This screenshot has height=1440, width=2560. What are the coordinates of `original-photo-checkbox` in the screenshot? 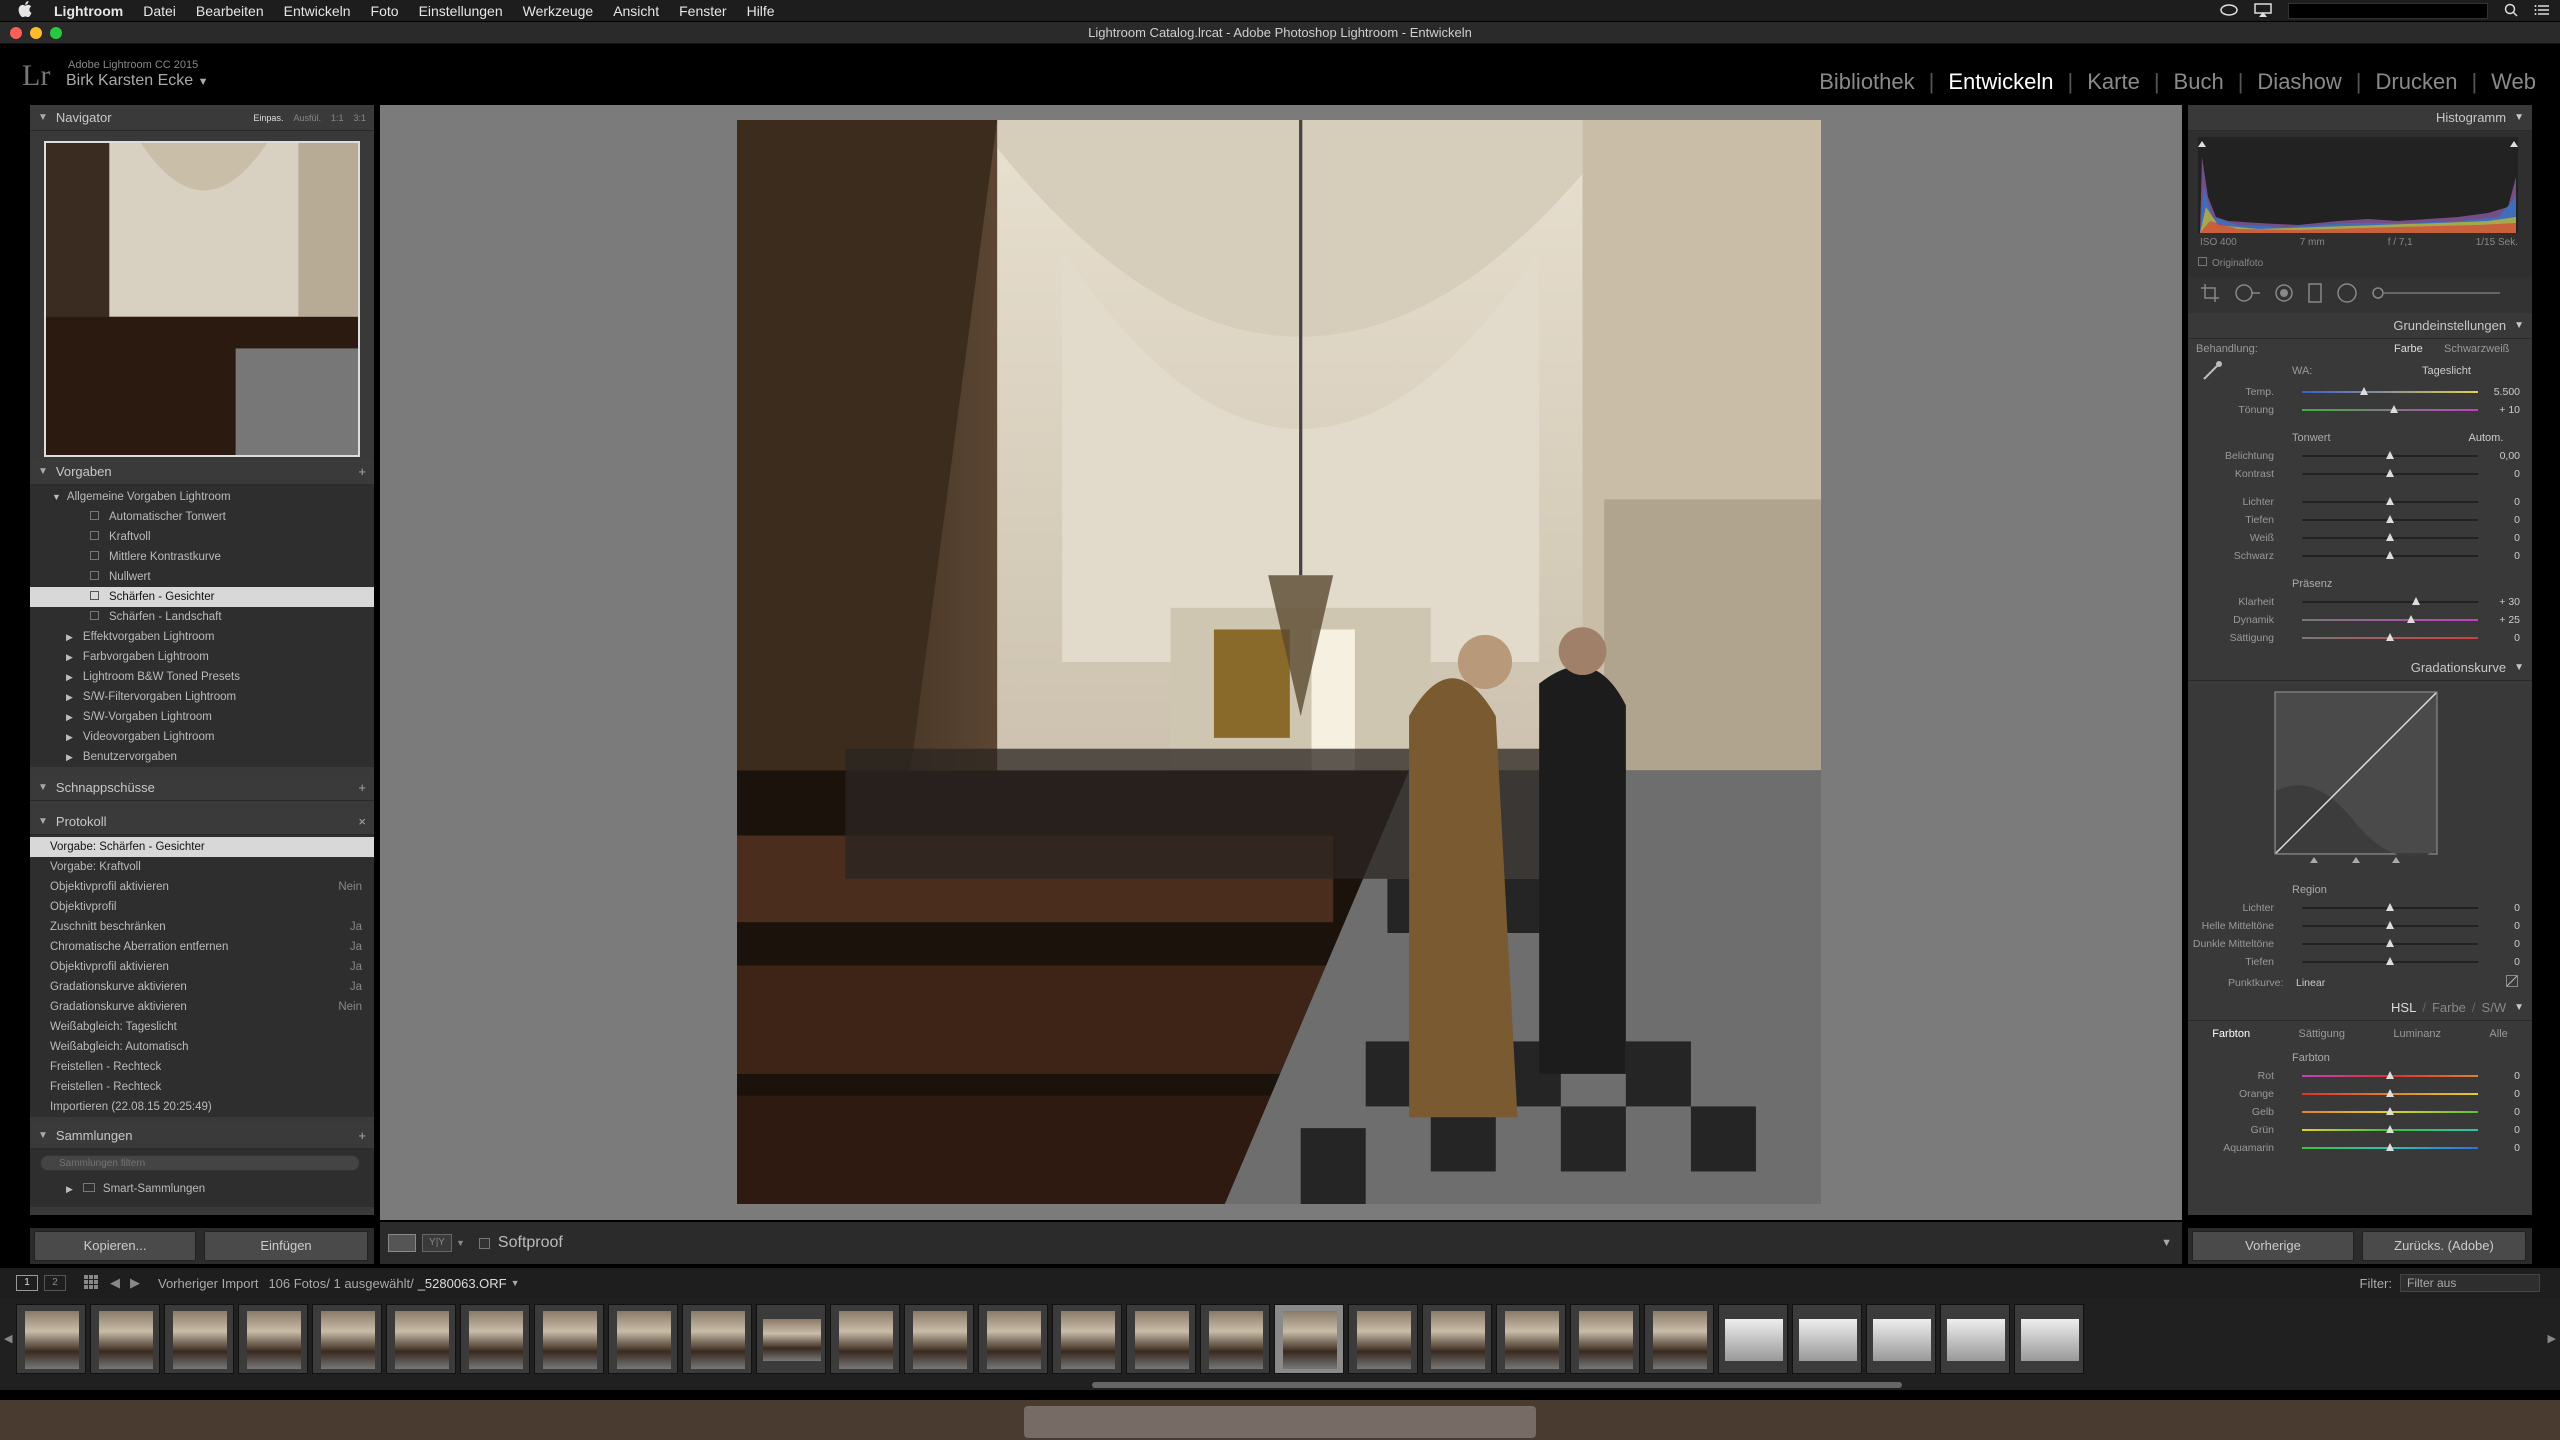 It's located at (2202, 261).